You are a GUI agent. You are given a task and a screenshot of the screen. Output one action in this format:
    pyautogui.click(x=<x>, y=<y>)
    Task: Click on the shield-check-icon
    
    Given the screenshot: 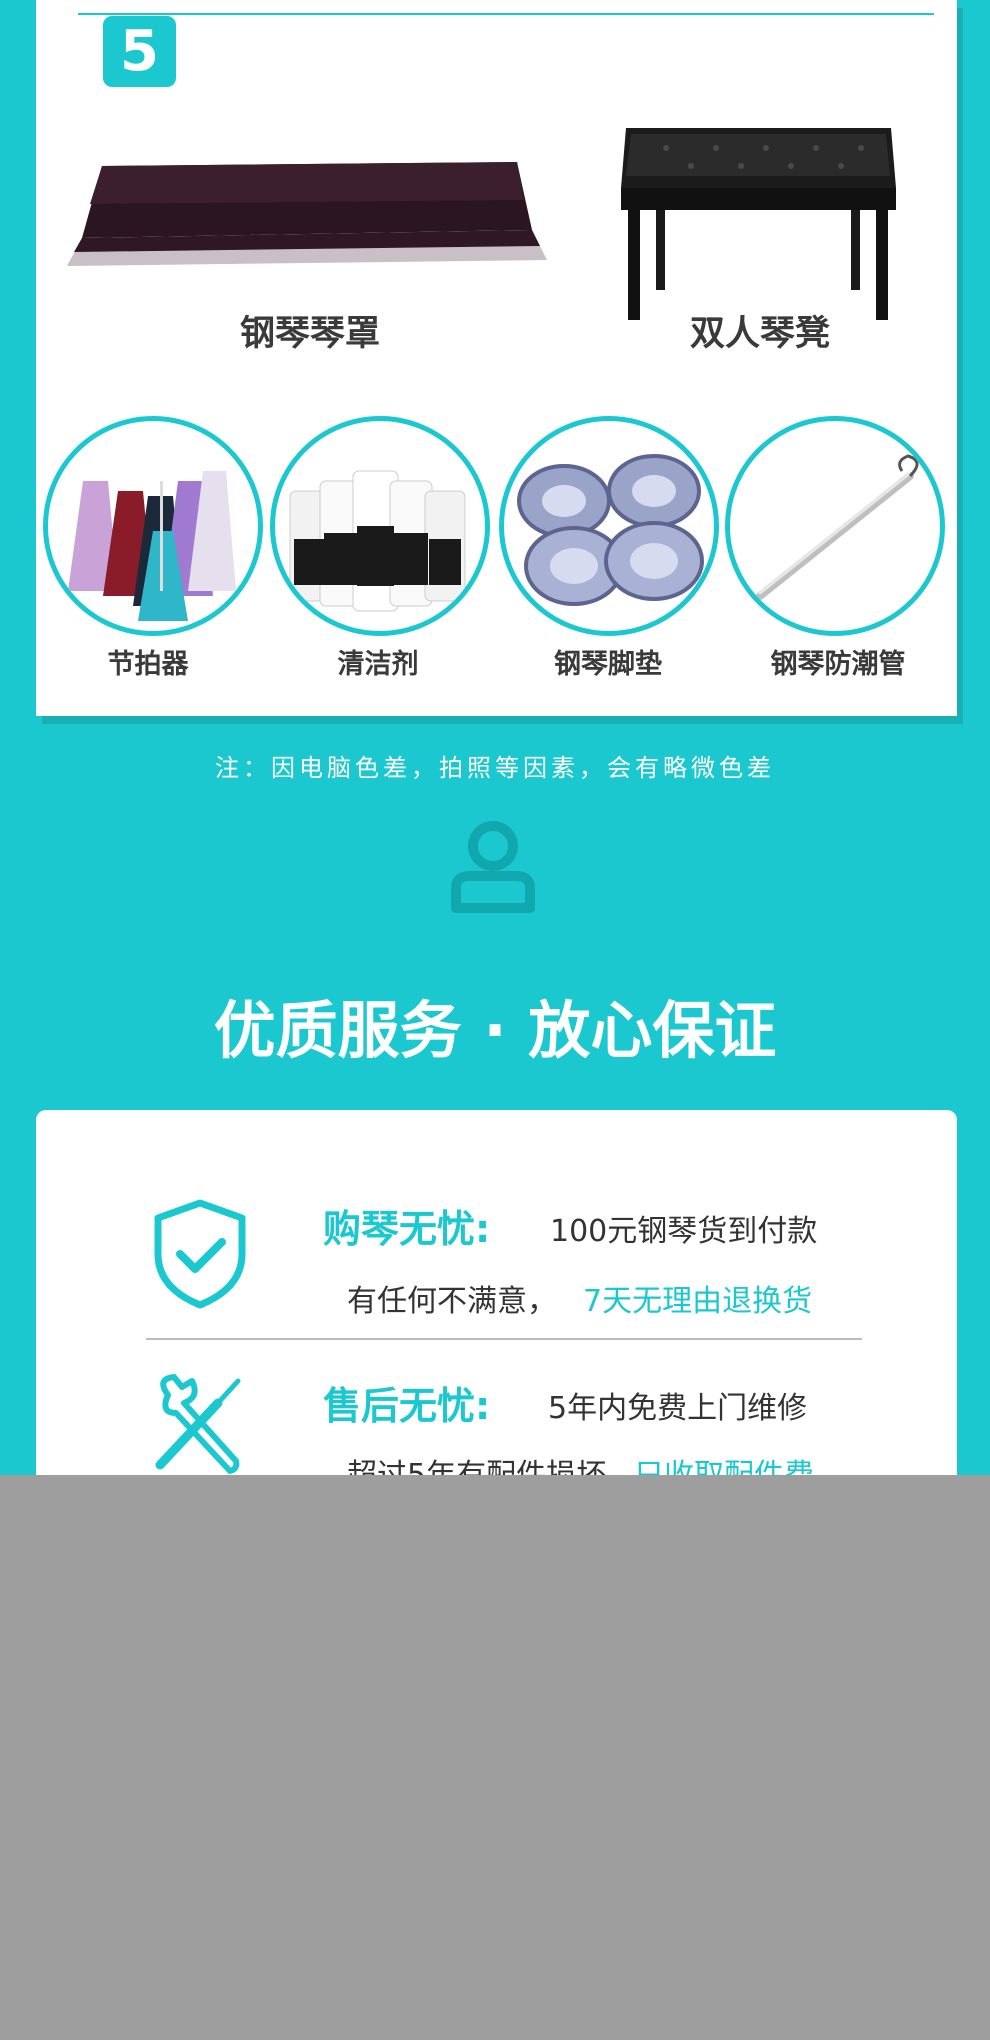 What is the action you would take?
    pyautogui.click(x=200, y=1254)
    